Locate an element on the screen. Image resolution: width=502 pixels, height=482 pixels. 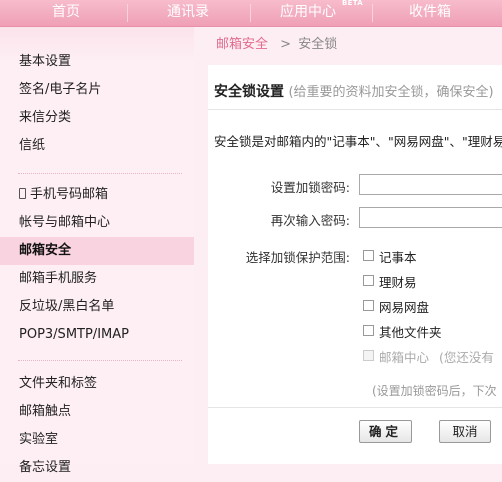
finance-label: 理财易 is located at coordinates (398, 282).